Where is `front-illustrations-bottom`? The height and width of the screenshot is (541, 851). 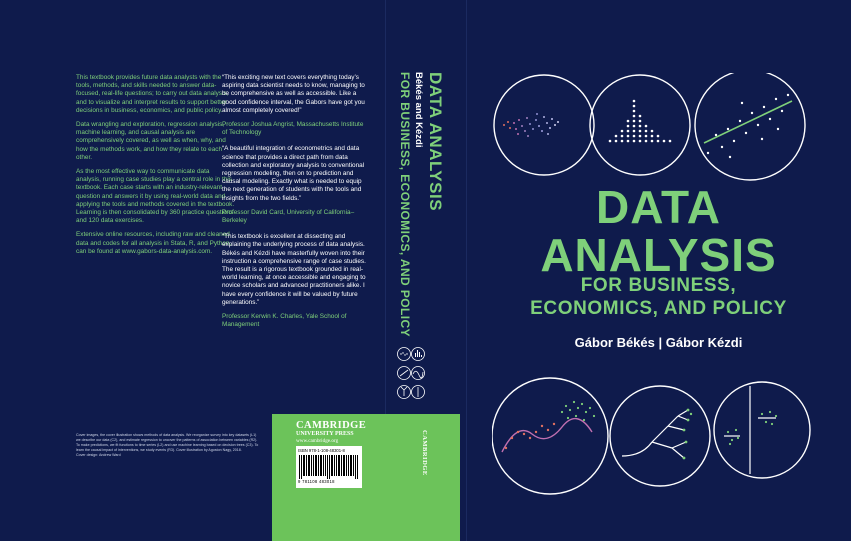
front-illustrations-bottom is located at coordinates (651, 436).